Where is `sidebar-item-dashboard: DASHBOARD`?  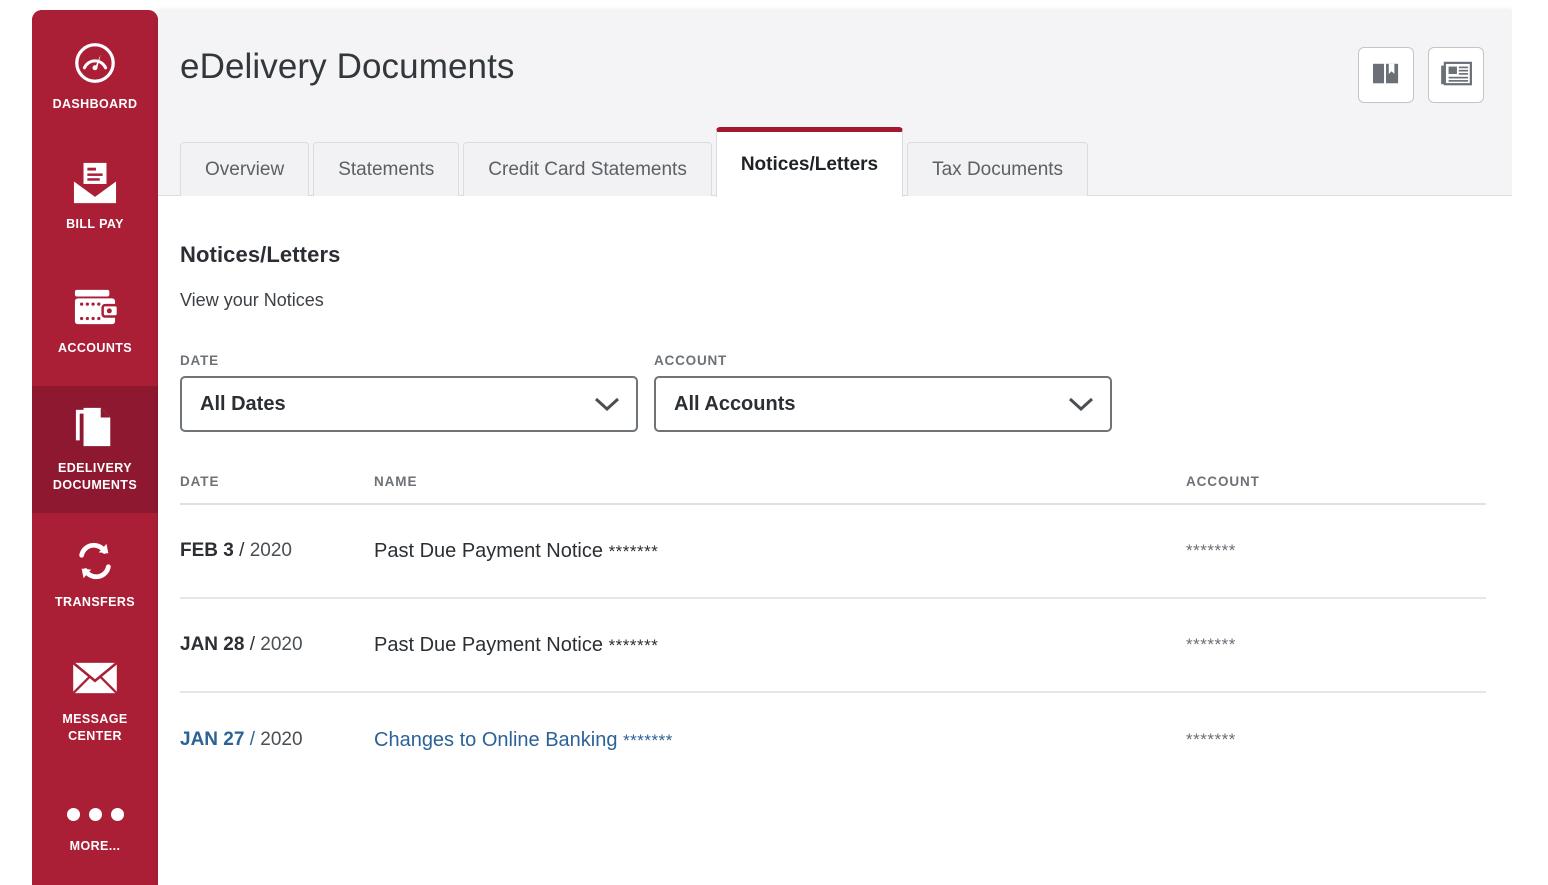 sidebar-item-dashboard: DASHBOARD is located at coordinates (95, 73).